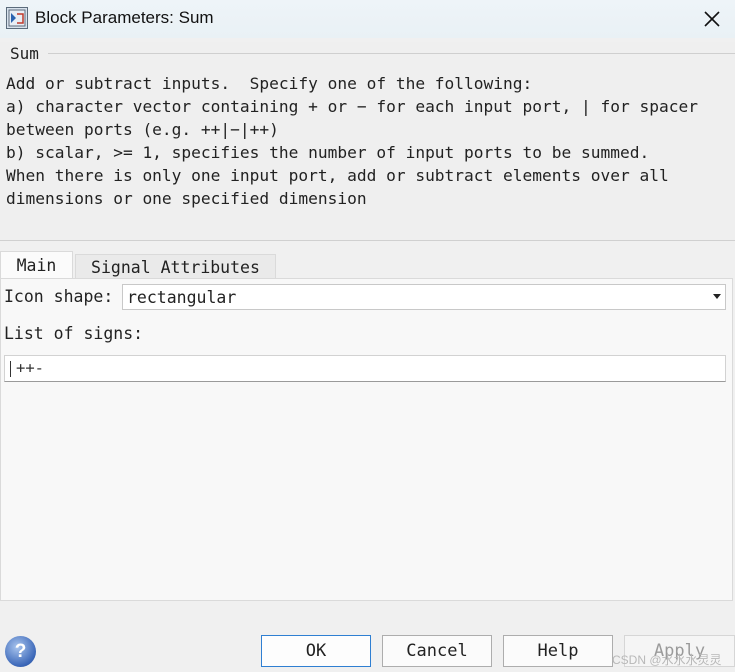  I want to click on chevron-down-icon, so click(717, 296).